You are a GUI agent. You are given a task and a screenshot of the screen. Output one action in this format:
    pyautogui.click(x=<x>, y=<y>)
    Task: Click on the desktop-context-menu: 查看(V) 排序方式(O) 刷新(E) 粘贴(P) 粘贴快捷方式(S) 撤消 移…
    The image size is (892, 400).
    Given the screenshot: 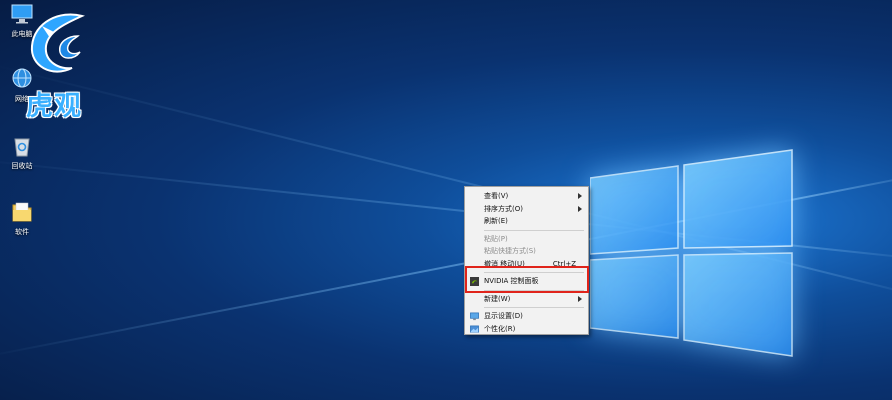 What is the action you would take?
    pyautogui.click(x=526, y=260)
    